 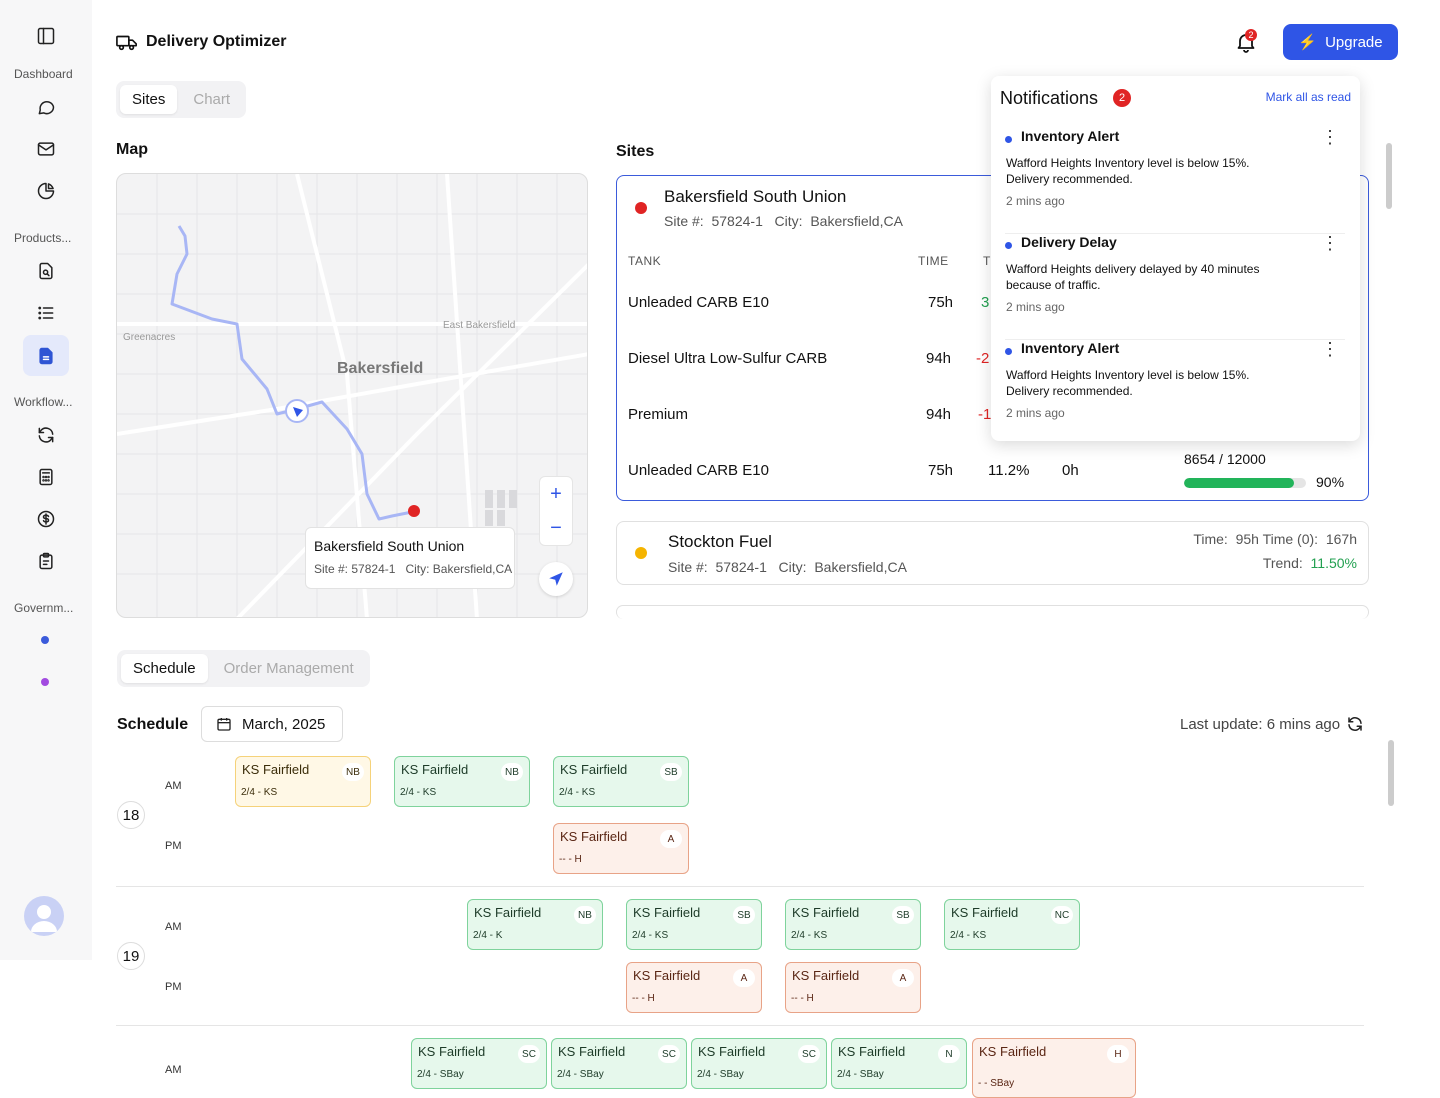 I want to click on col-header-trend: T, so click(x=987, y=261).